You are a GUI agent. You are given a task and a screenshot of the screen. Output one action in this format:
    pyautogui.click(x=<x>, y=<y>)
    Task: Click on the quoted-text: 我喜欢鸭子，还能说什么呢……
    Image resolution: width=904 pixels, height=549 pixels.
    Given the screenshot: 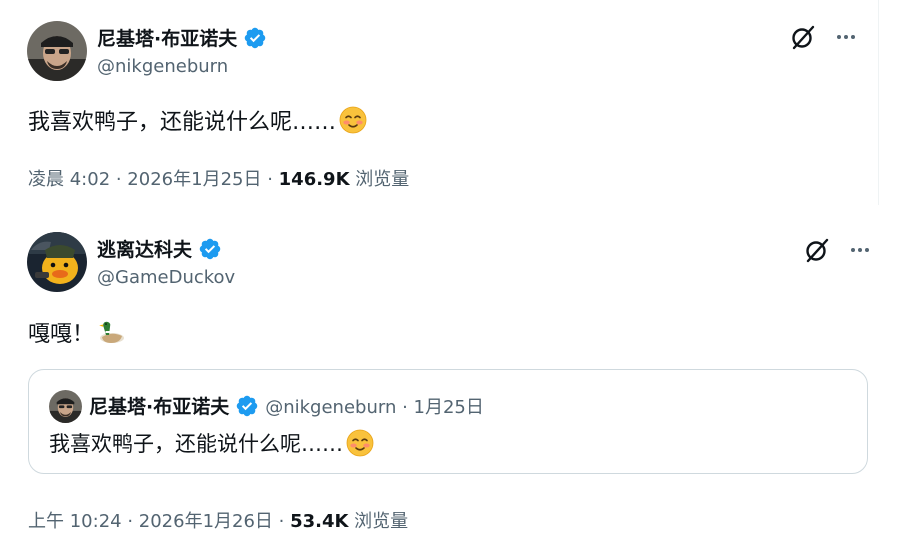 What is the action you would take?
    pyautogui.click(x=212, y=443)
    